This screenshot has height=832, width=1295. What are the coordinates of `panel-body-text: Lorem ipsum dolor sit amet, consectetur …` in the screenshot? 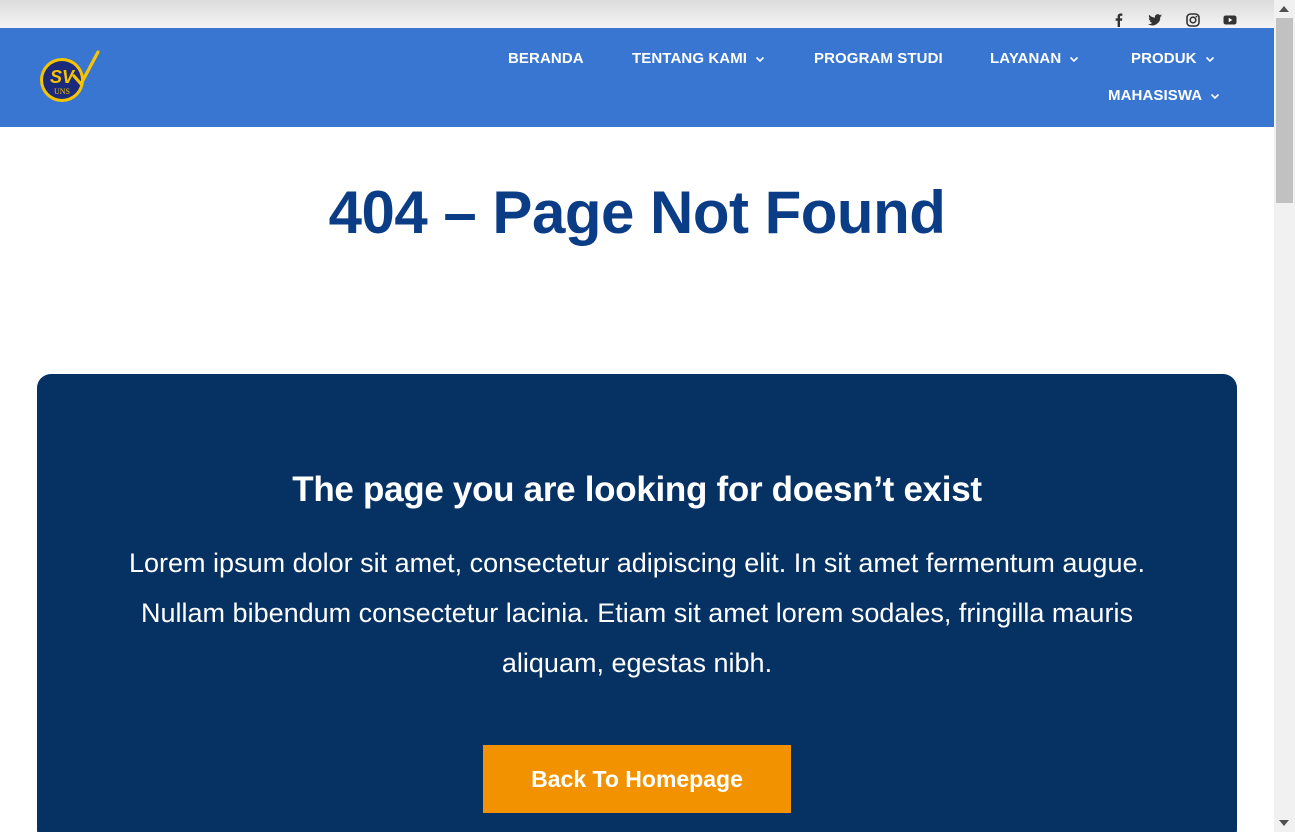 It's located at (637, 613).